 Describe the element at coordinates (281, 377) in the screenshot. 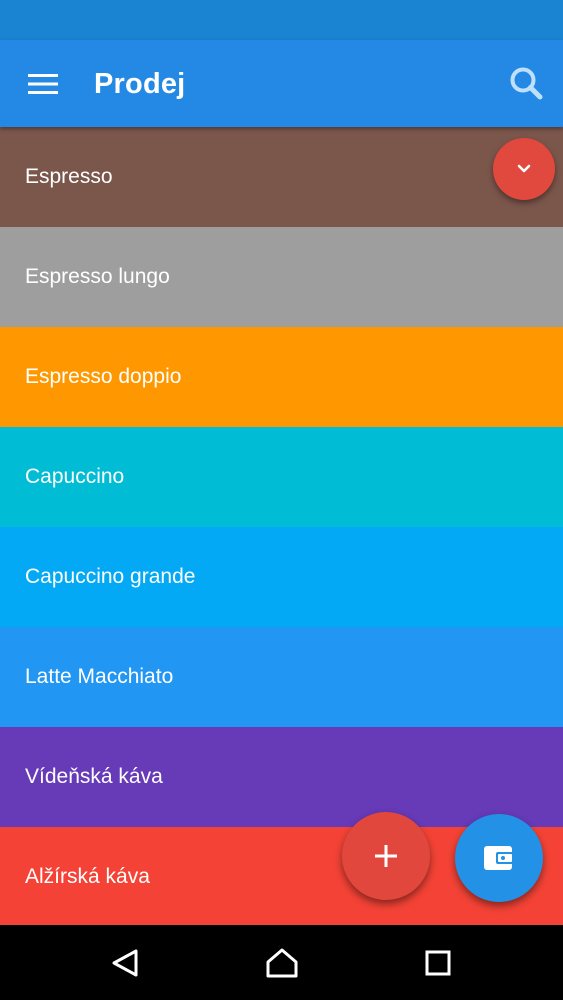

I see `product-item-espresso-doppio: Espresso doppio` at that location.